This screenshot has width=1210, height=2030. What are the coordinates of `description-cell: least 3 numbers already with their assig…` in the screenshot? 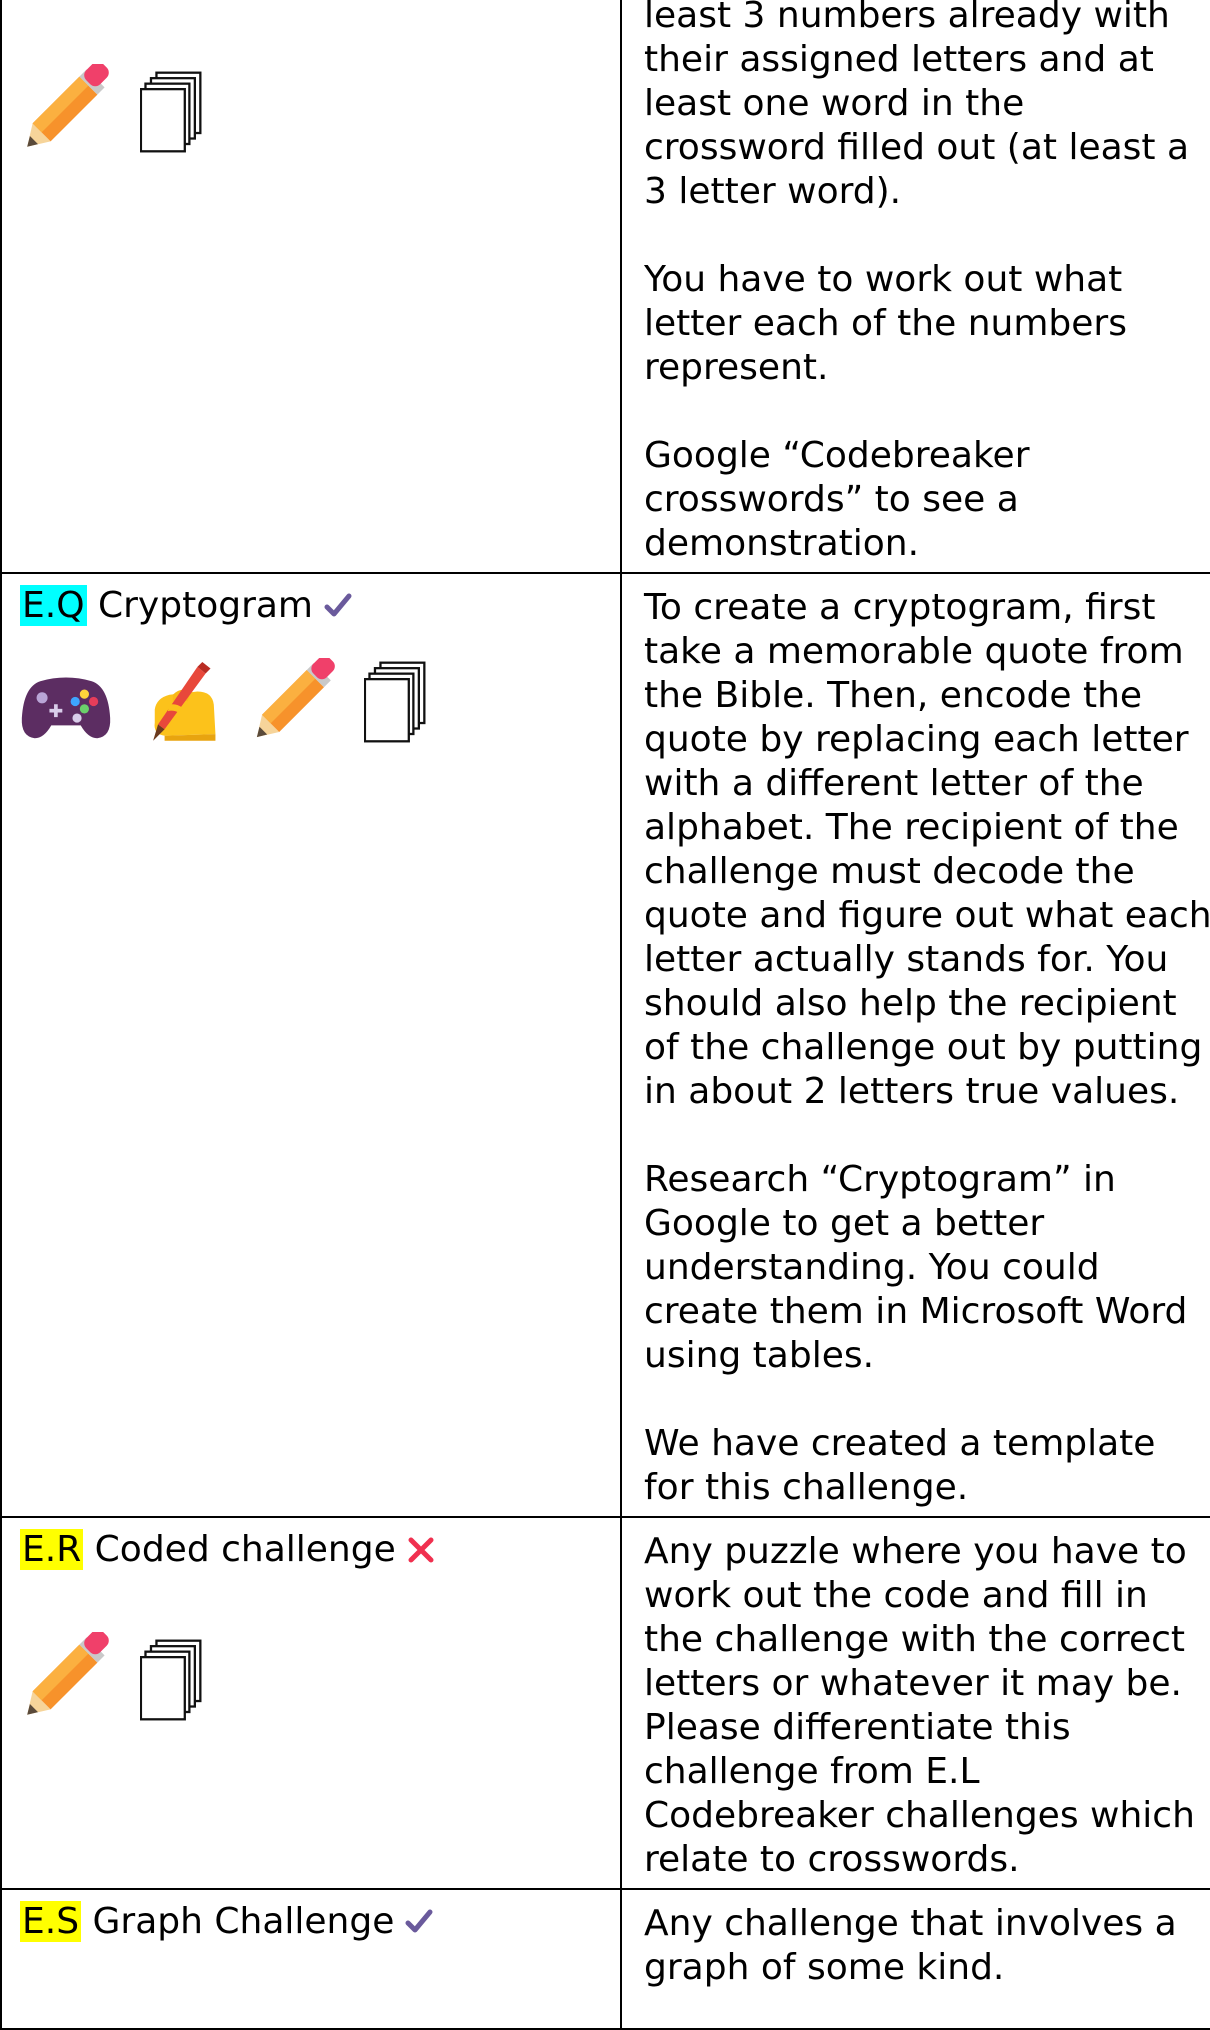 It's located at (915, 287).